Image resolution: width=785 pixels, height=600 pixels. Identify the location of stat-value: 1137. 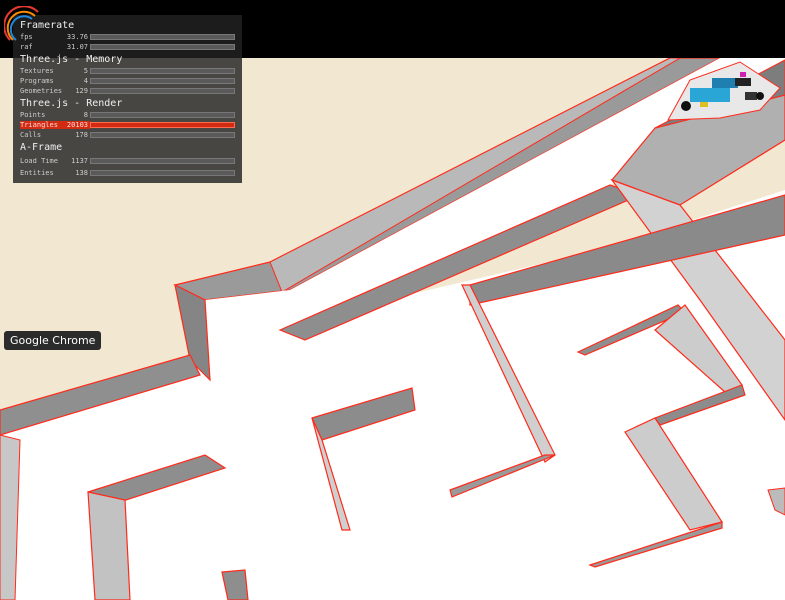
(79, 161).